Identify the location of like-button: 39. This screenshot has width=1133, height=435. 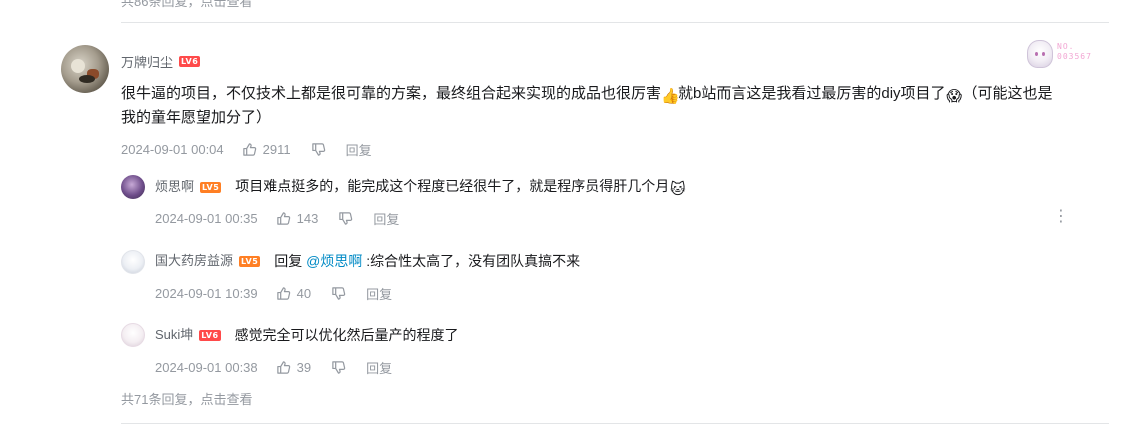
(293, 367).